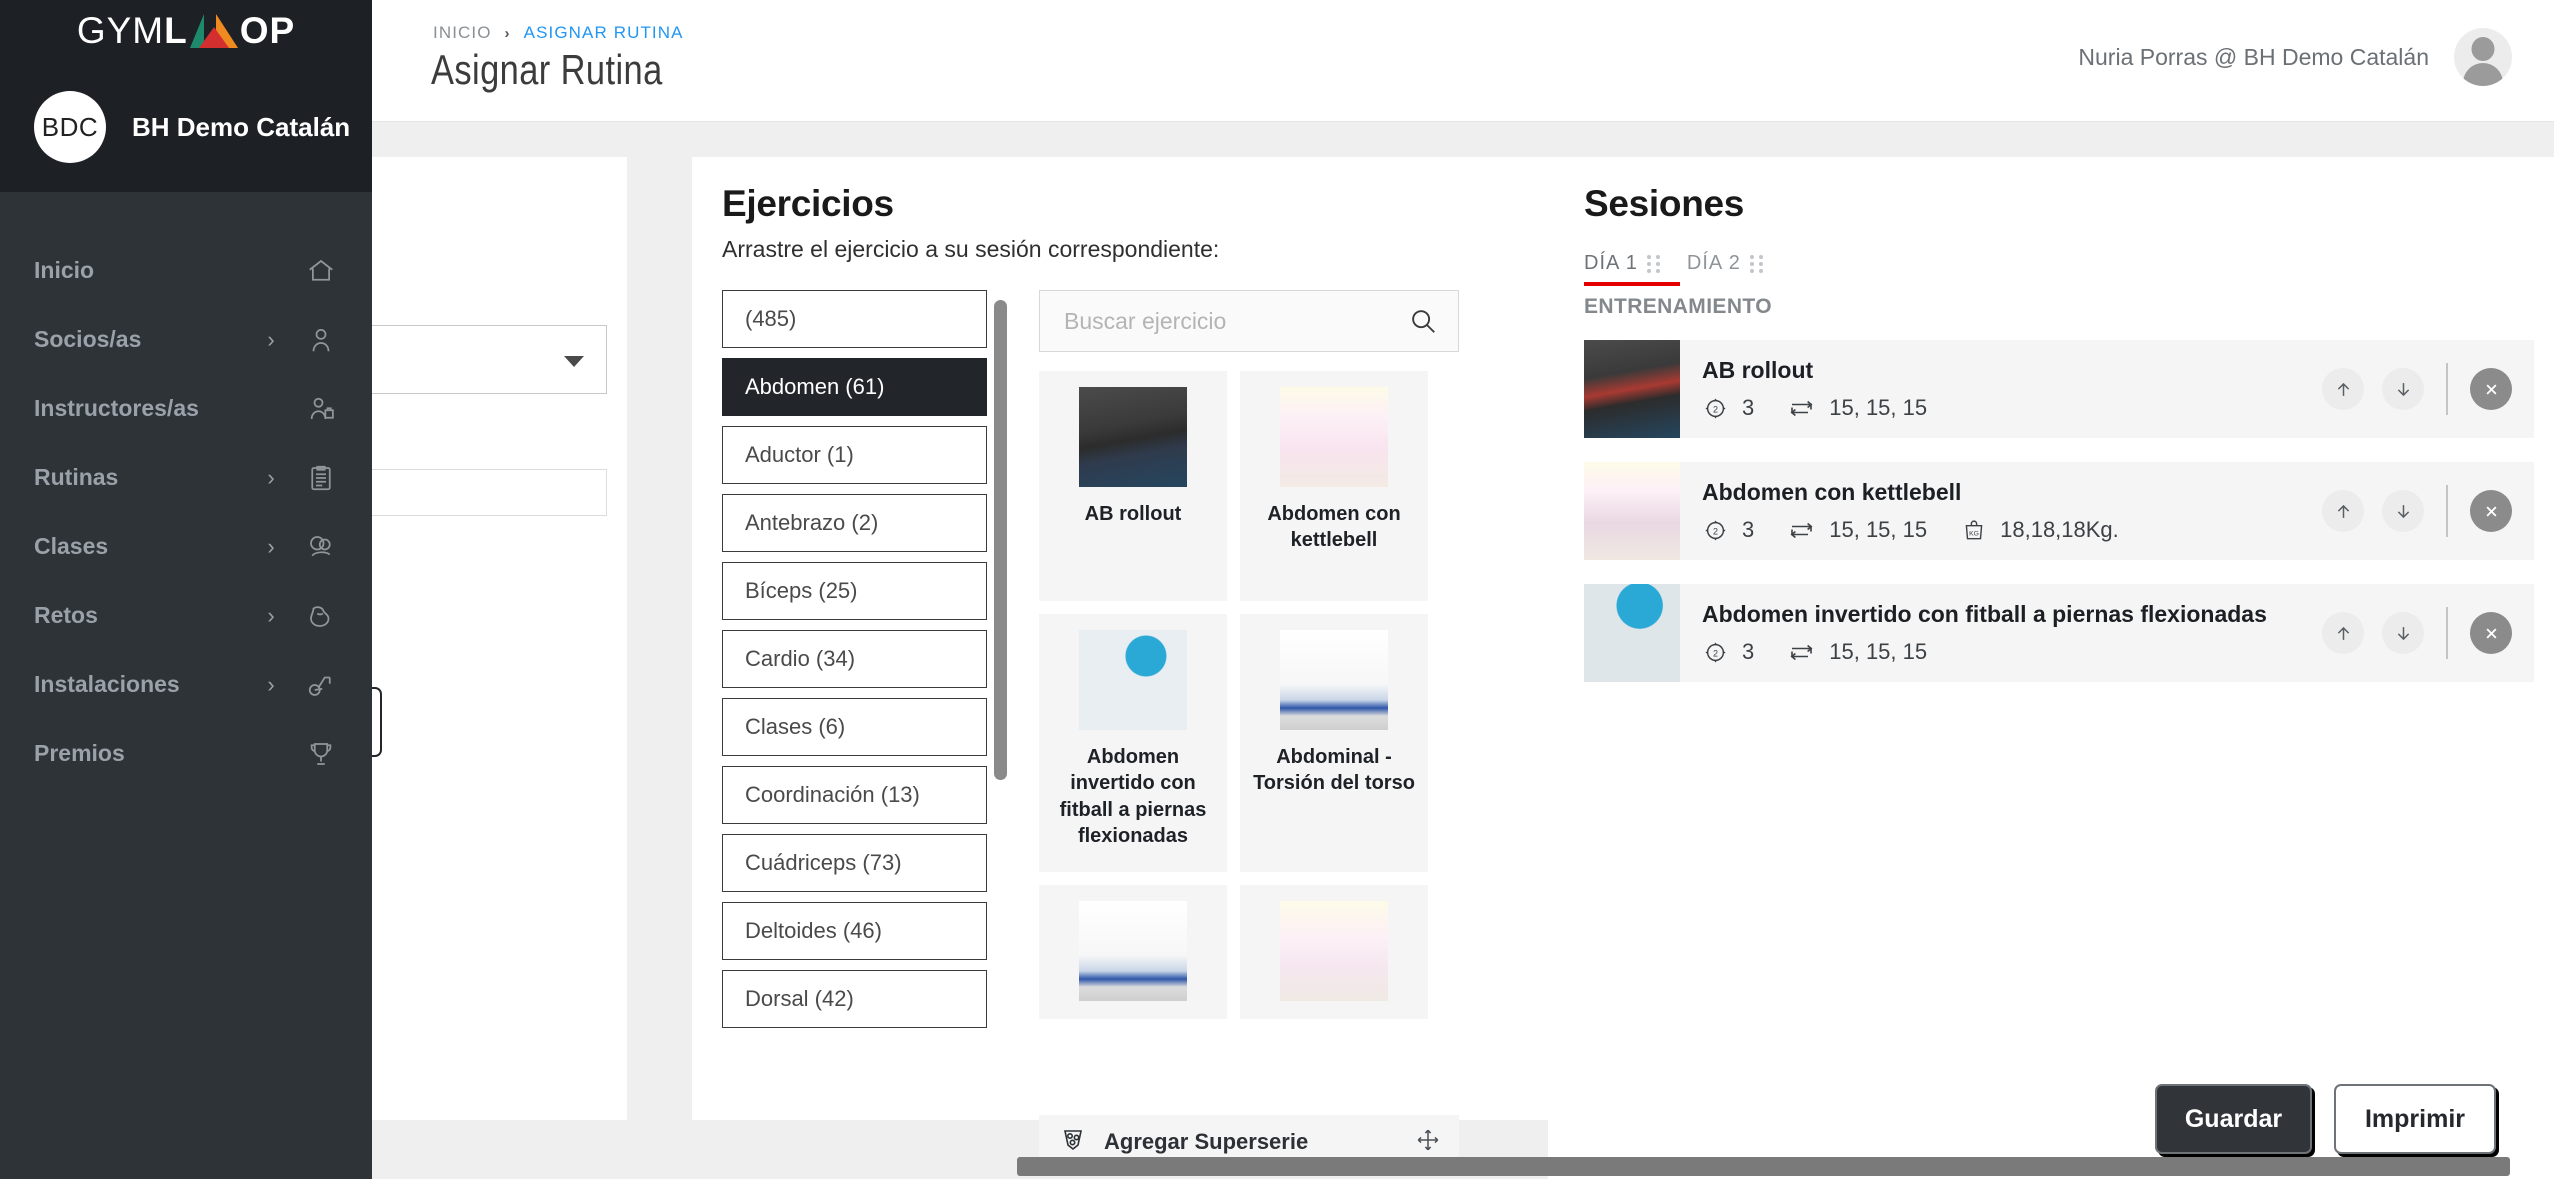  I want to click on classes-icon, so click(321, 547).